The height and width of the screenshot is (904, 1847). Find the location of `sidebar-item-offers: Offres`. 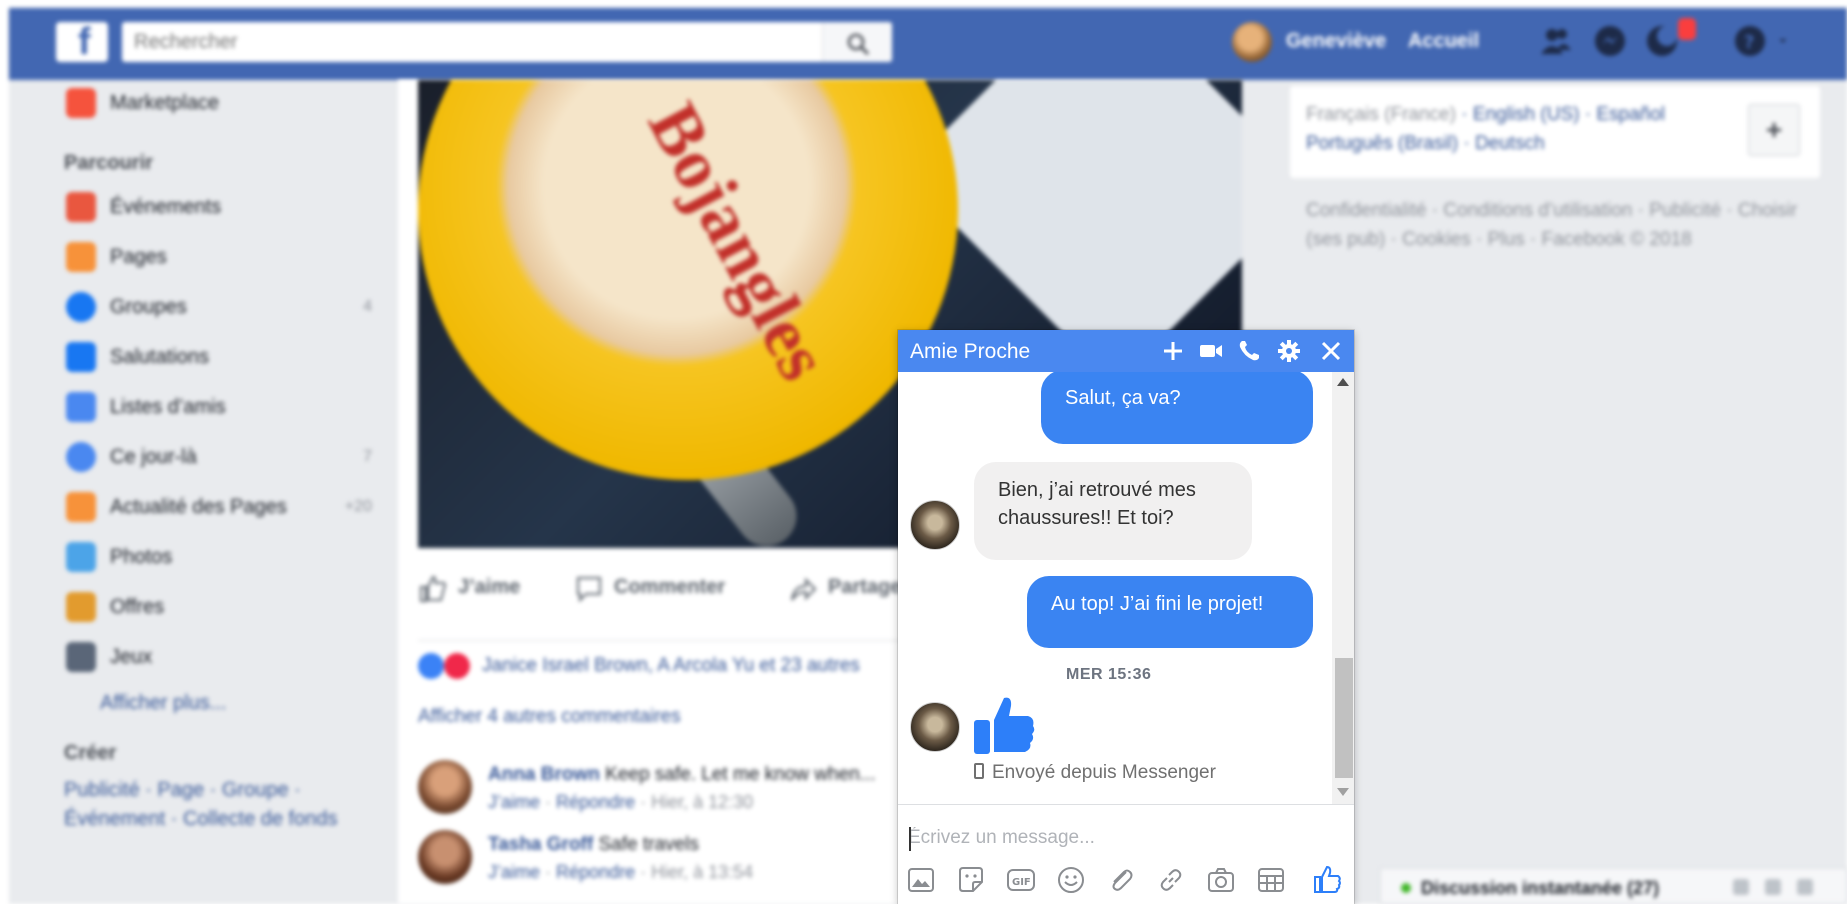

sidebar-item-offers: Offres is located at coordinates (220, 608).